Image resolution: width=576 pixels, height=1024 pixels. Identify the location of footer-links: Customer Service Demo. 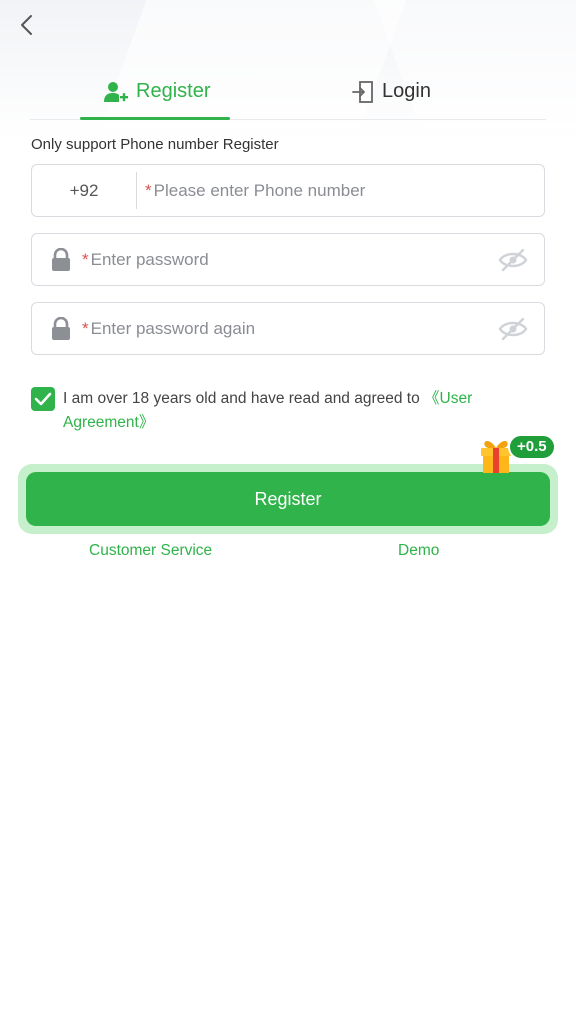
(288, 553).